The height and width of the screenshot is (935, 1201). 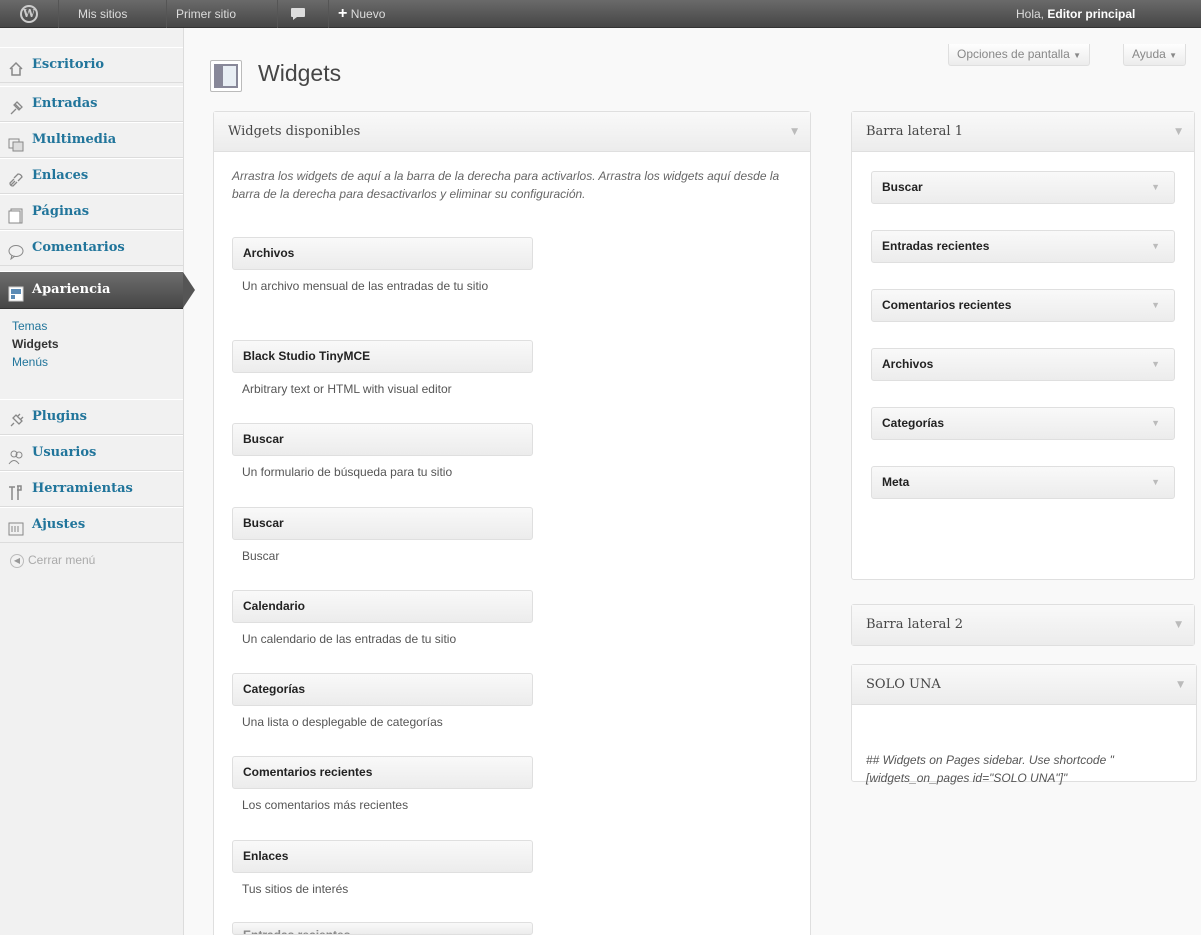 I want to click on sidebar-widget-meta: Meta ▼, so click(x=1023, y=482).